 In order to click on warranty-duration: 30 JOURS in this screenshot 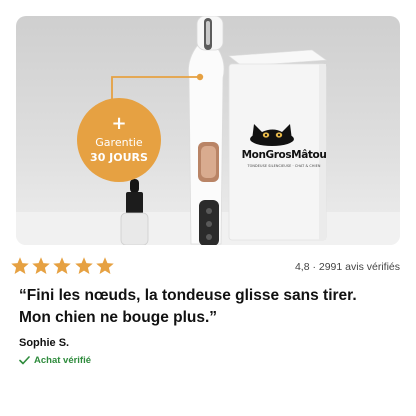, I will do `click(119, 157)`.